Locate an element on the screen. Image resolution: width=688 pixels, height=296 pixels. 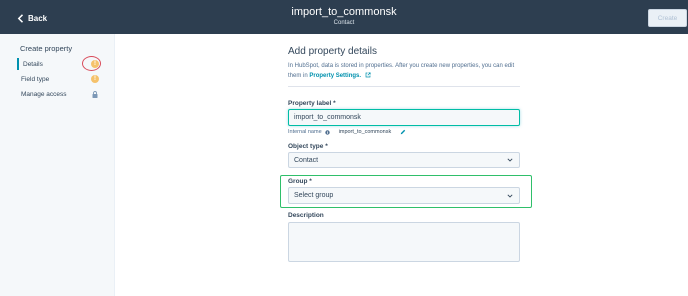
internal-name-value: import_to_commonsk is located at coordinates (365, 132).